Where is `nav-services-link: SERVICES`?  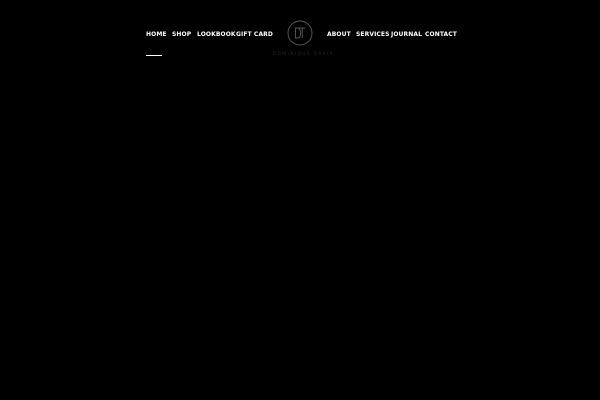
nav-services-link: SERVICES is located at coordinates (373, 35).